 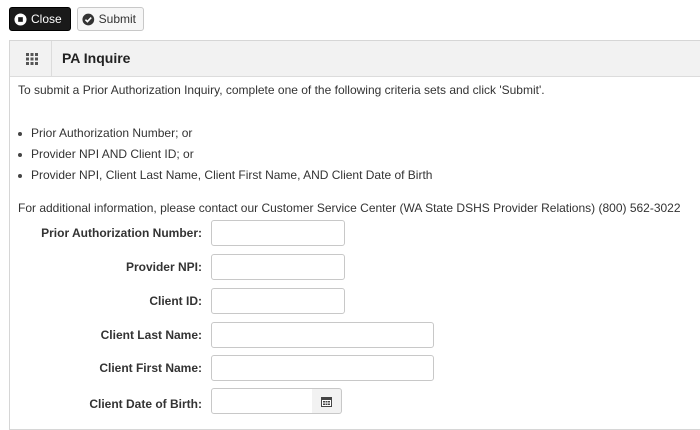 What do you see at coordinates (51, 58) in the screenshot?
I see `header-divider` at bounding box center [51, 58].